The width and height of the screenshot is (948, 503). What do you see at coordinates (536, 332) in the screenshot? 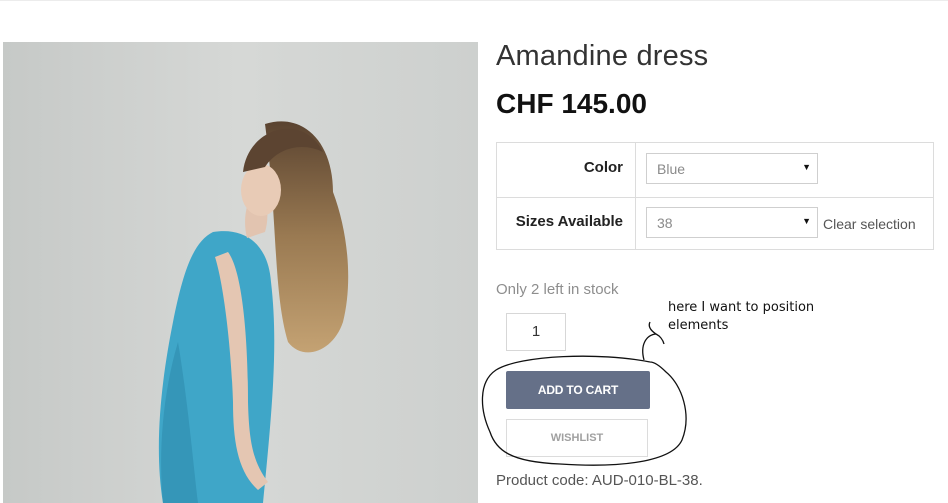
I see `quantity-input: 1` at bounding box center [536, 332].